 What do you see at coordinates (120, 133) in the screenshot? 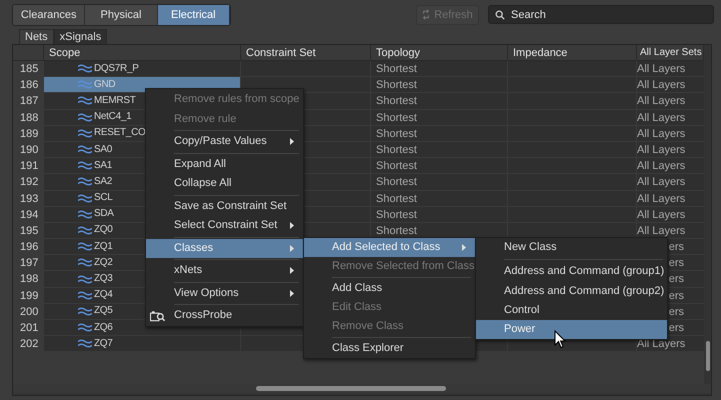
I see `net-name: RESET_CO` at bounding box center [120, 133].